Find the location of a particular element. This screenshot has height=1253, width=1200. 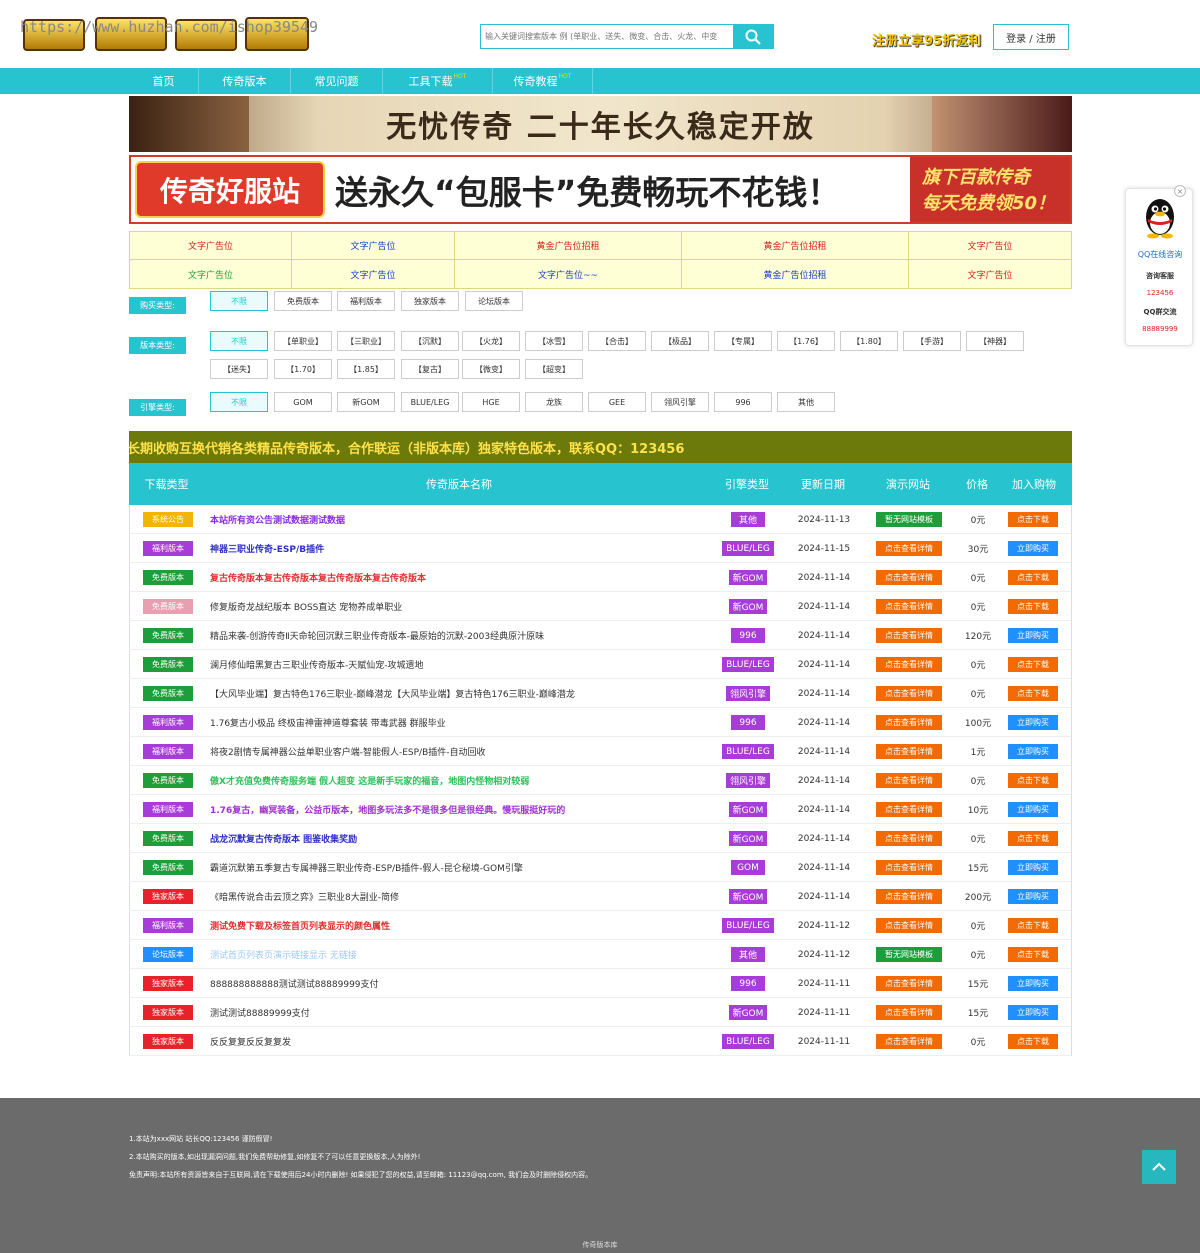

login-register-button: 登录 / 注册 is located at coordinates (1031, 37).